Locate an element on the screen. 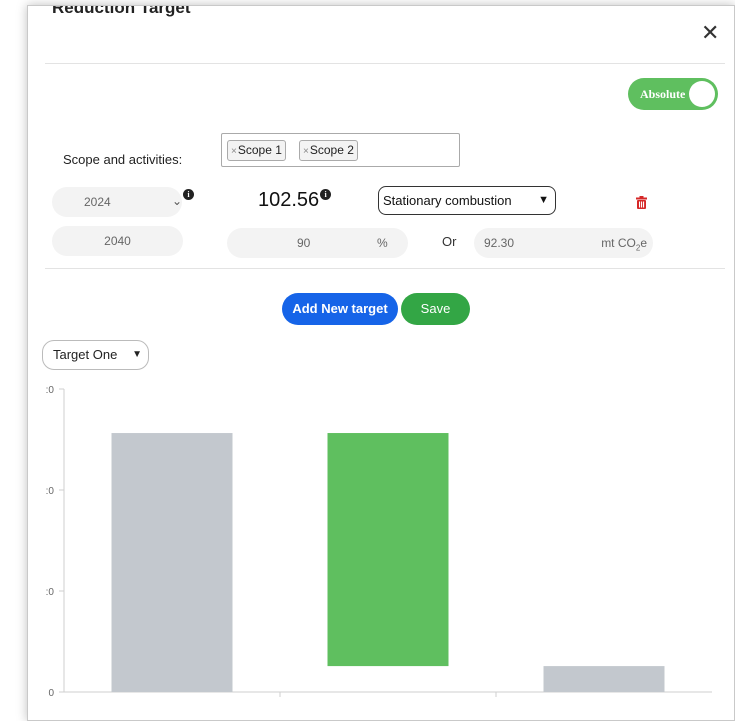 The width and height of the screenshot is (735, 721). scope-chip-label: Scope 2 is located at coordinates (331, 150).